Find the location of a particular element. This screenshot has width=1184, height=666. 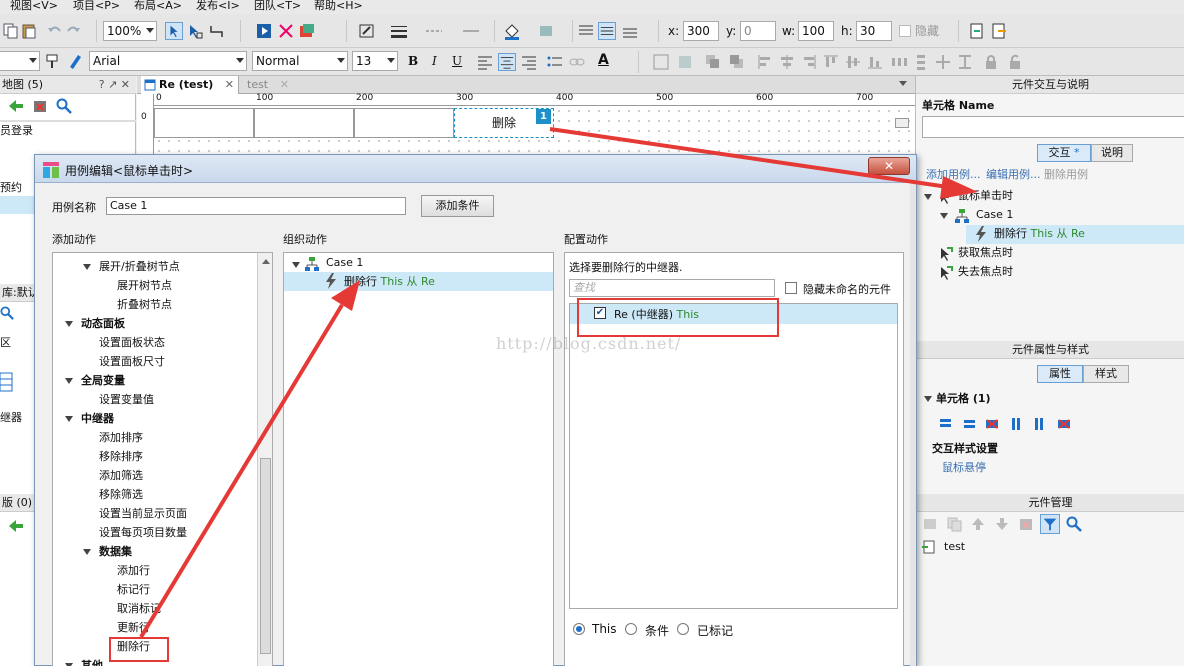

arrow-style-icon is located at coordinates (471, 31).